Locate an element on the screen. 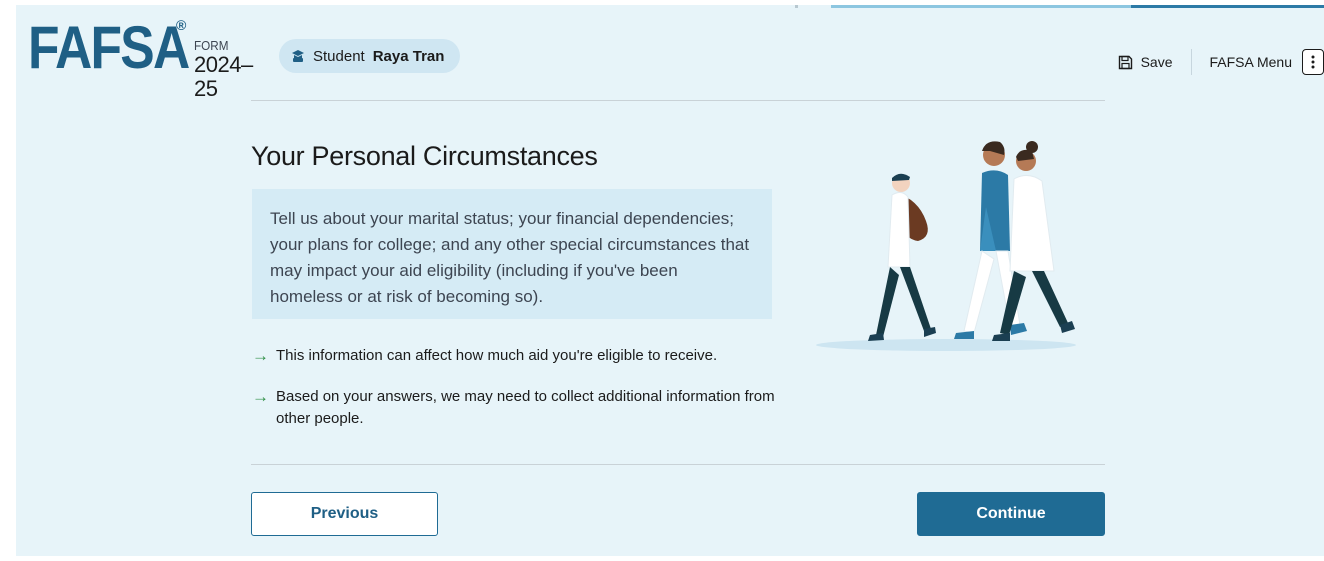  registered-mark: ® is located at coordinates (181, 25).